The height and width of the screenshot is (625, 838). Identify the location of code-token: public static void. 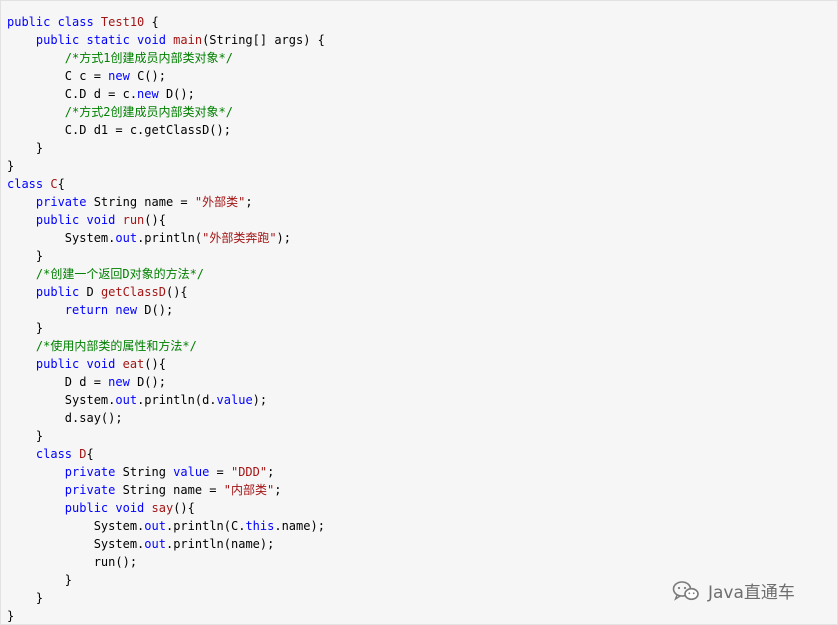
(90, 40).